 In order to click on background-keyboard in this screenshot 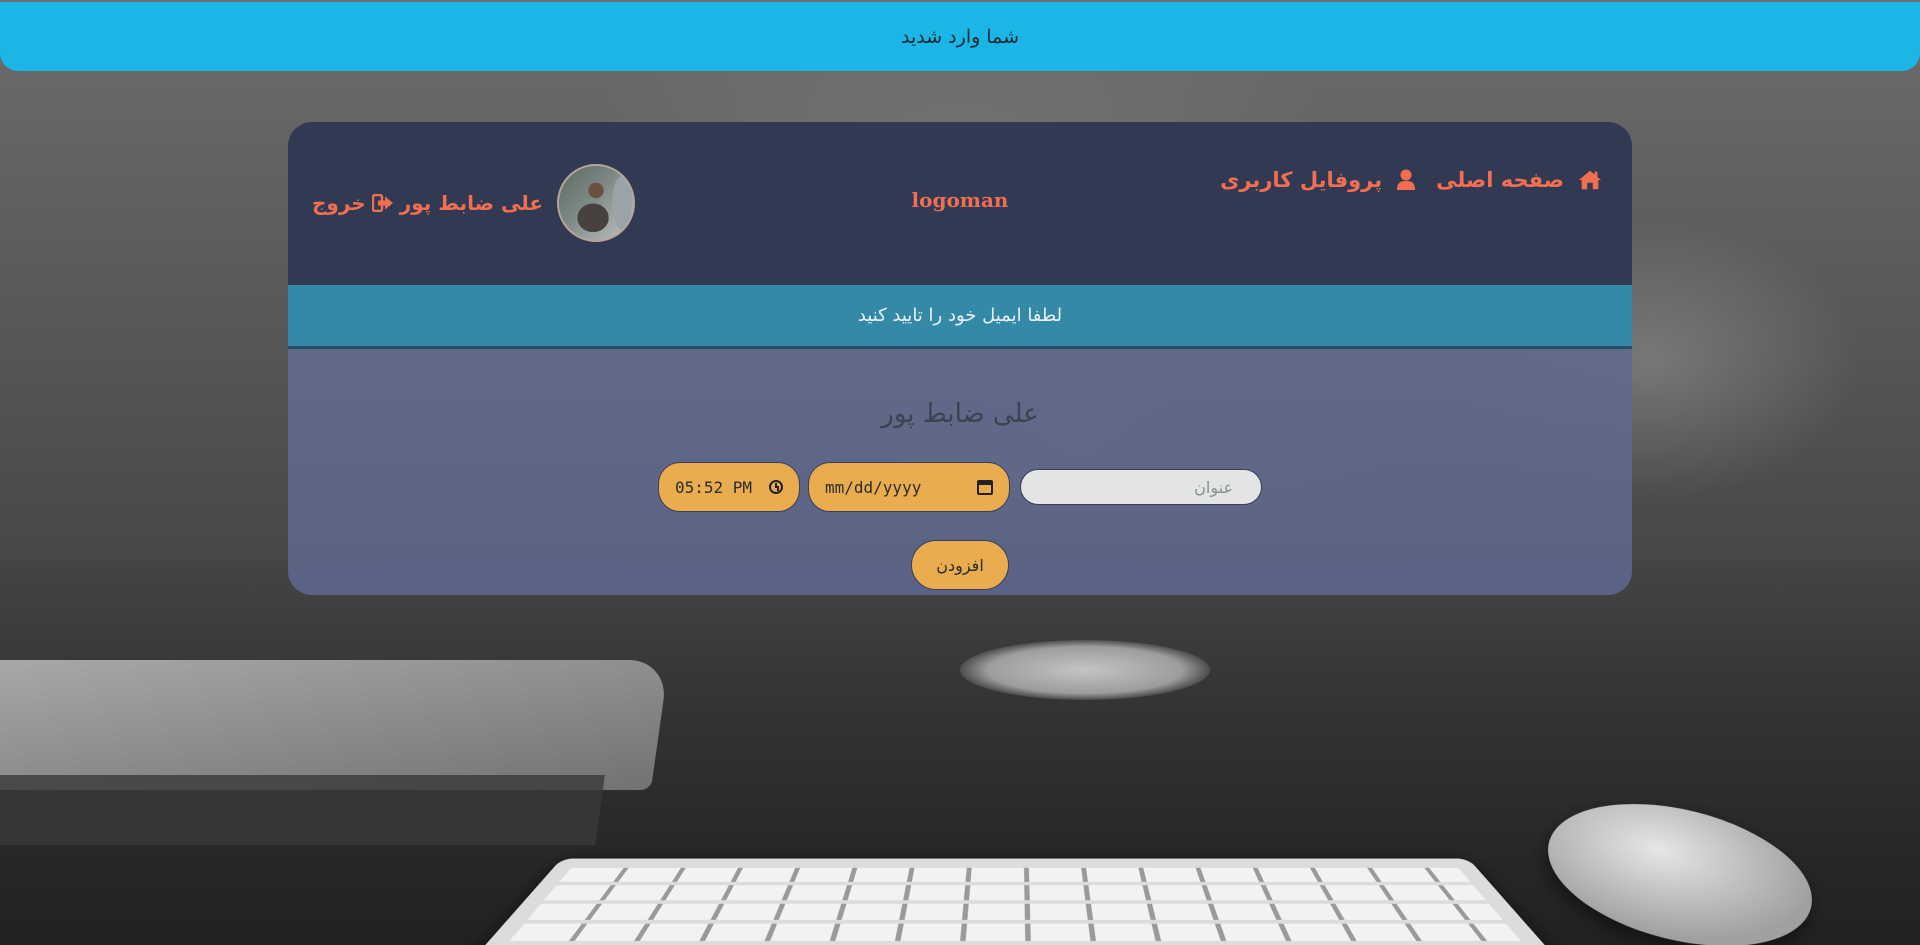, I will do `click(1015, 901)`.